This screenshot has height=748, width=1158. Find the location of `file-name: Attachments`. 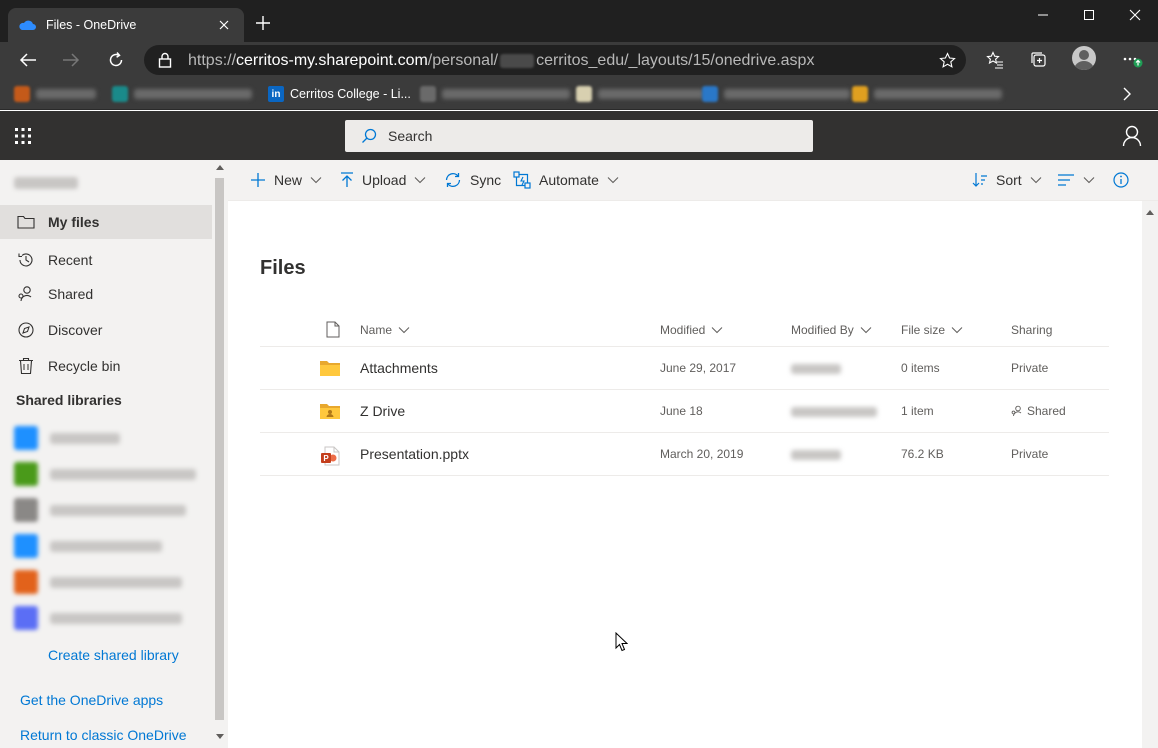

file-name: Attachments is located at coordinates (399, 368).